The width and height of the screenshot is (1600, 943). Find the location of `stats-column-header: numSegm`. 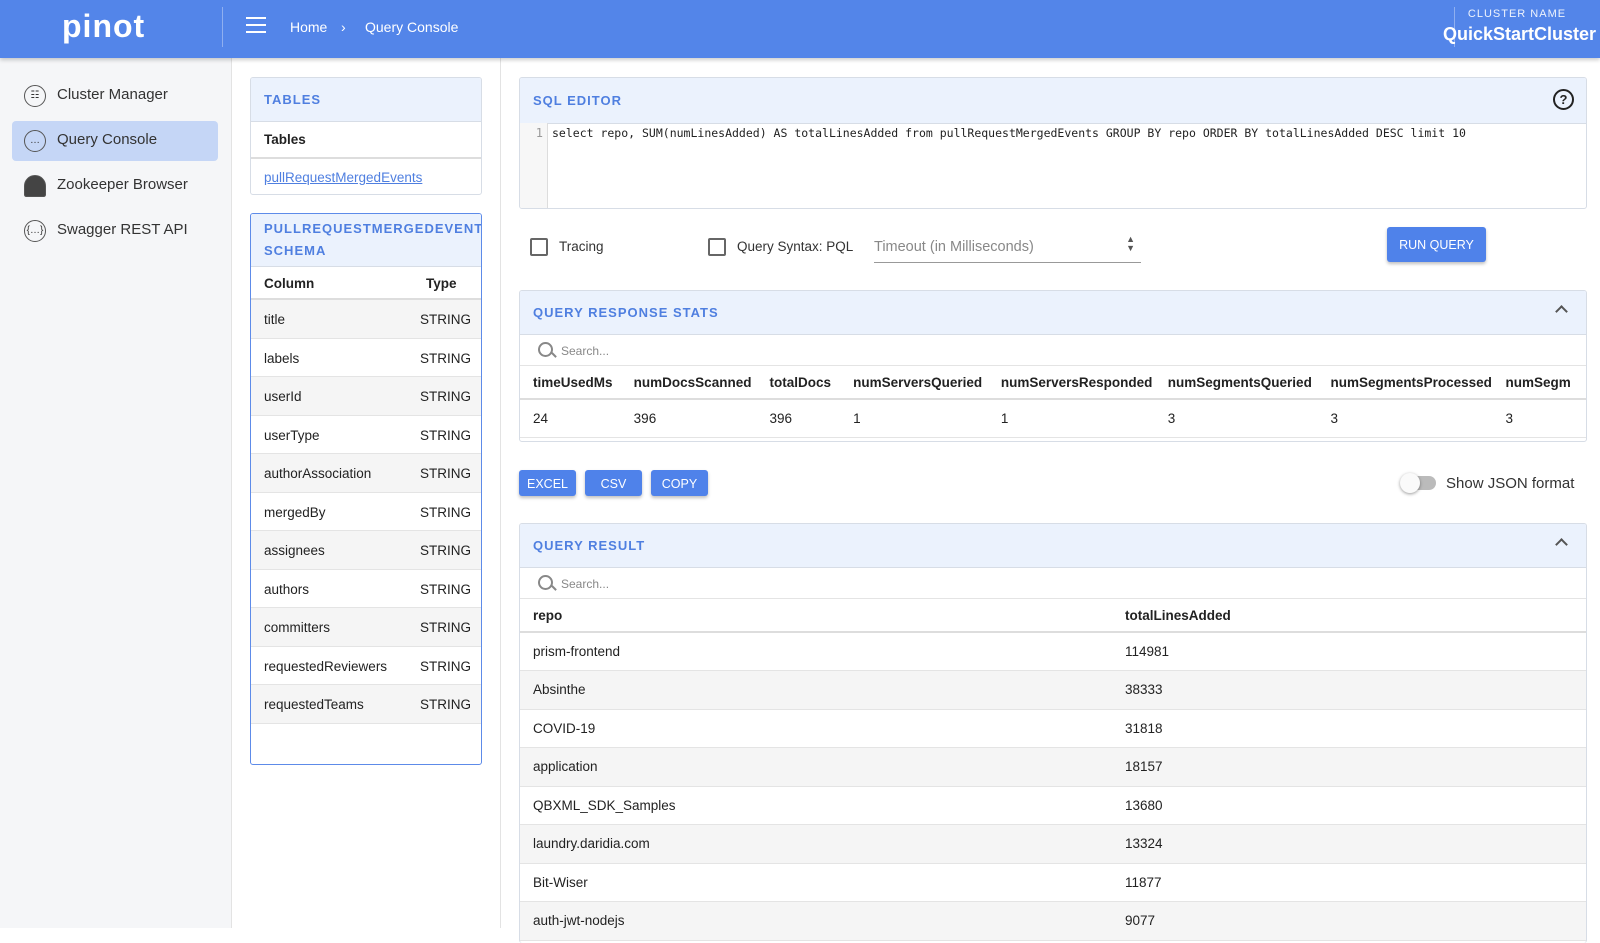

stats-column-header: numSegm is located at coordinates (1539, 383).